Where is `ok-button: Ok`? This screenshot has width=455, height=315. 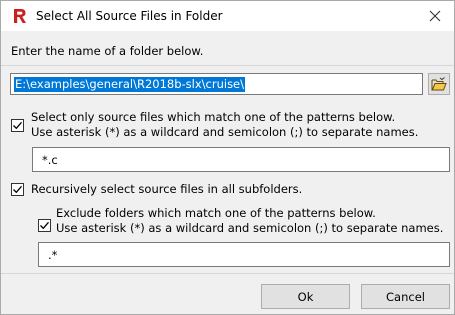 ok-button: Ok is located at coordinates (305, 296).